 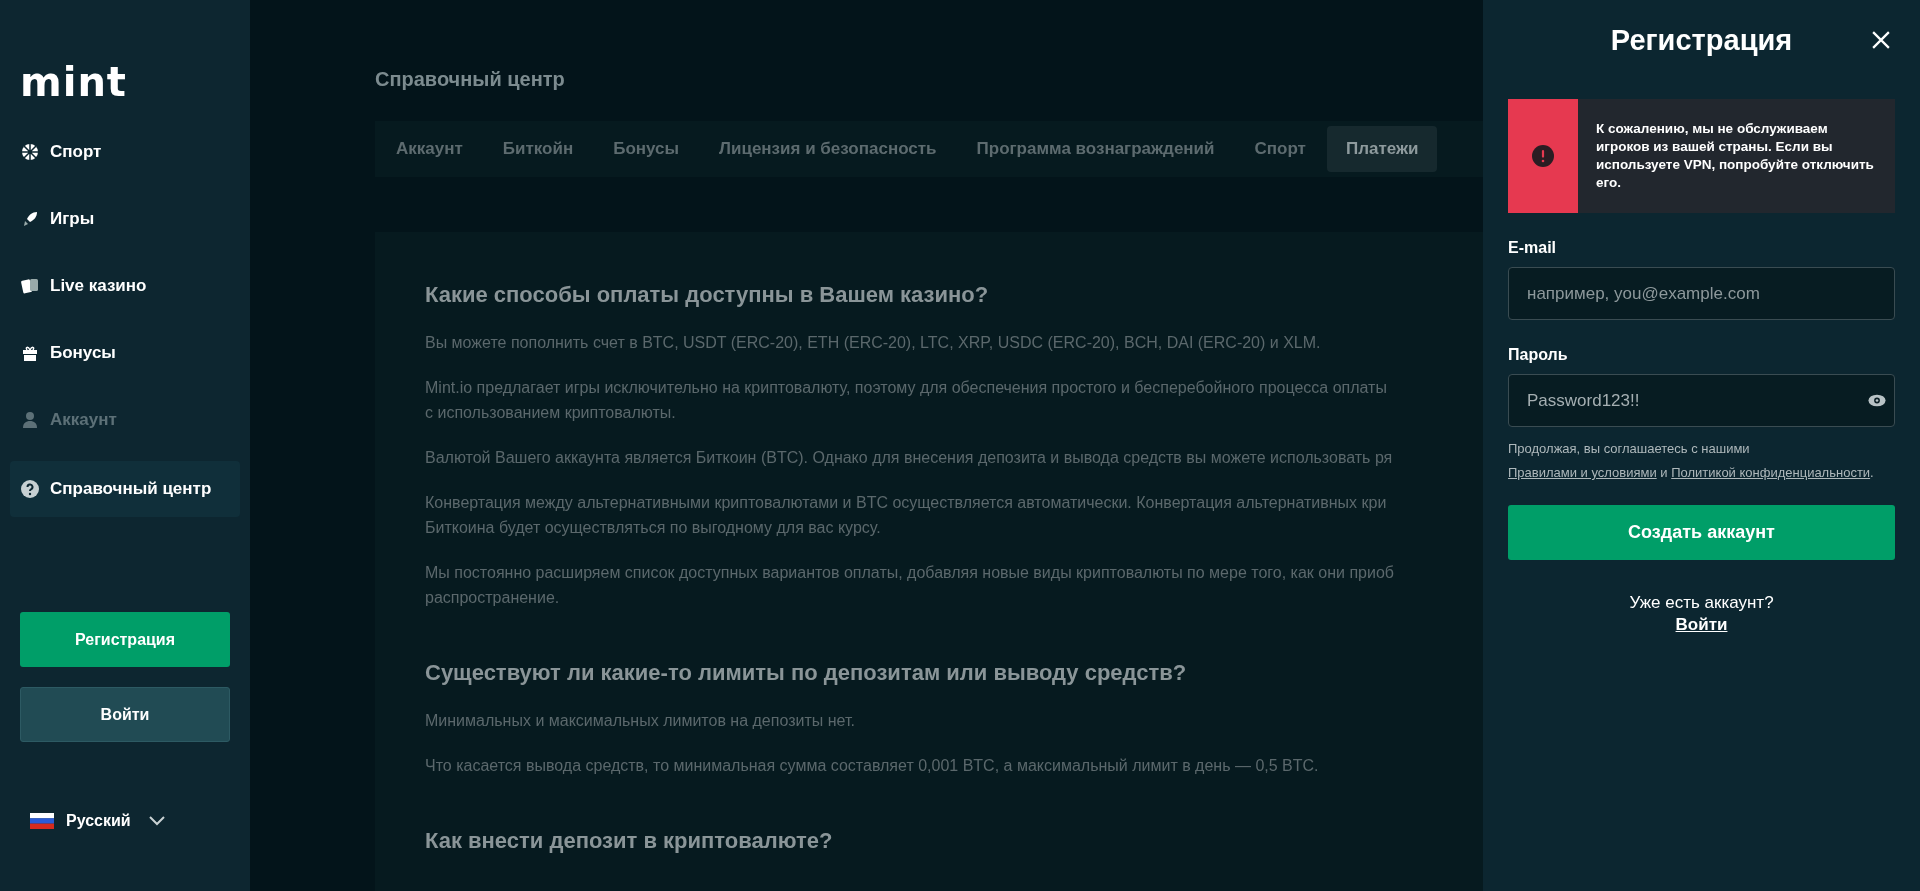 I want to click on close-icon, so click(x=1881, y=40).